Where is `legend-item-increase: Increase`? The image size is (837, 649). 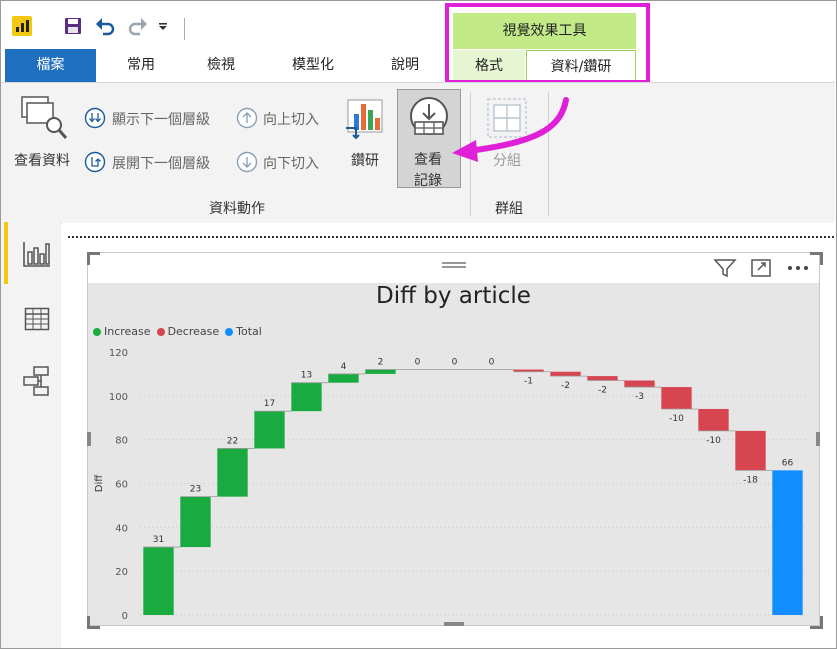
legend-item-increase: Increase is located at coordinates (122, 331).